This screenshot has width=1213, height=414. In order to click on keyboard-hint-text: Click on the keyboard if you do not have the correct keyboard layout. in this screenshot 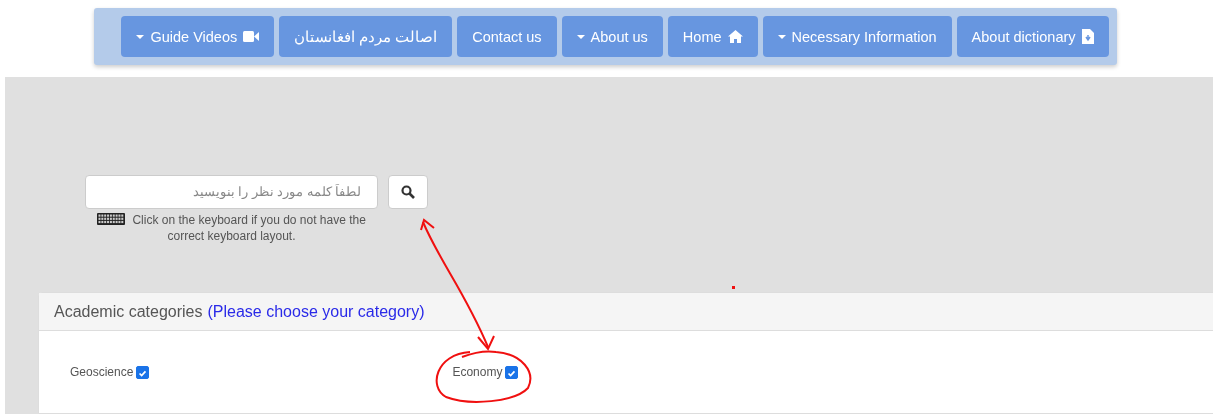, I will do `click(249, 228)`.